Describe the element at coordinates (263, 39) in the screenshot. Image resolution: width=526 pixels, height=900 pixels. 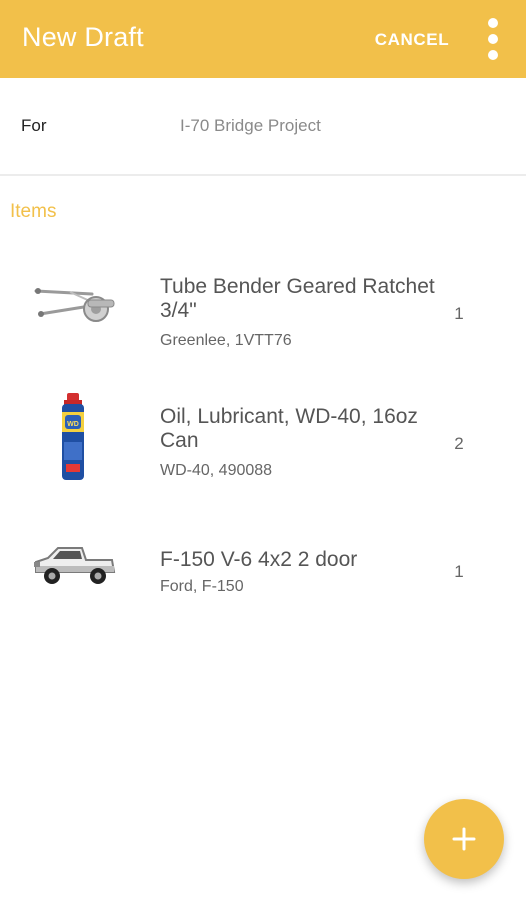
I see `app-bar: New Draft CANCEL` at that location.